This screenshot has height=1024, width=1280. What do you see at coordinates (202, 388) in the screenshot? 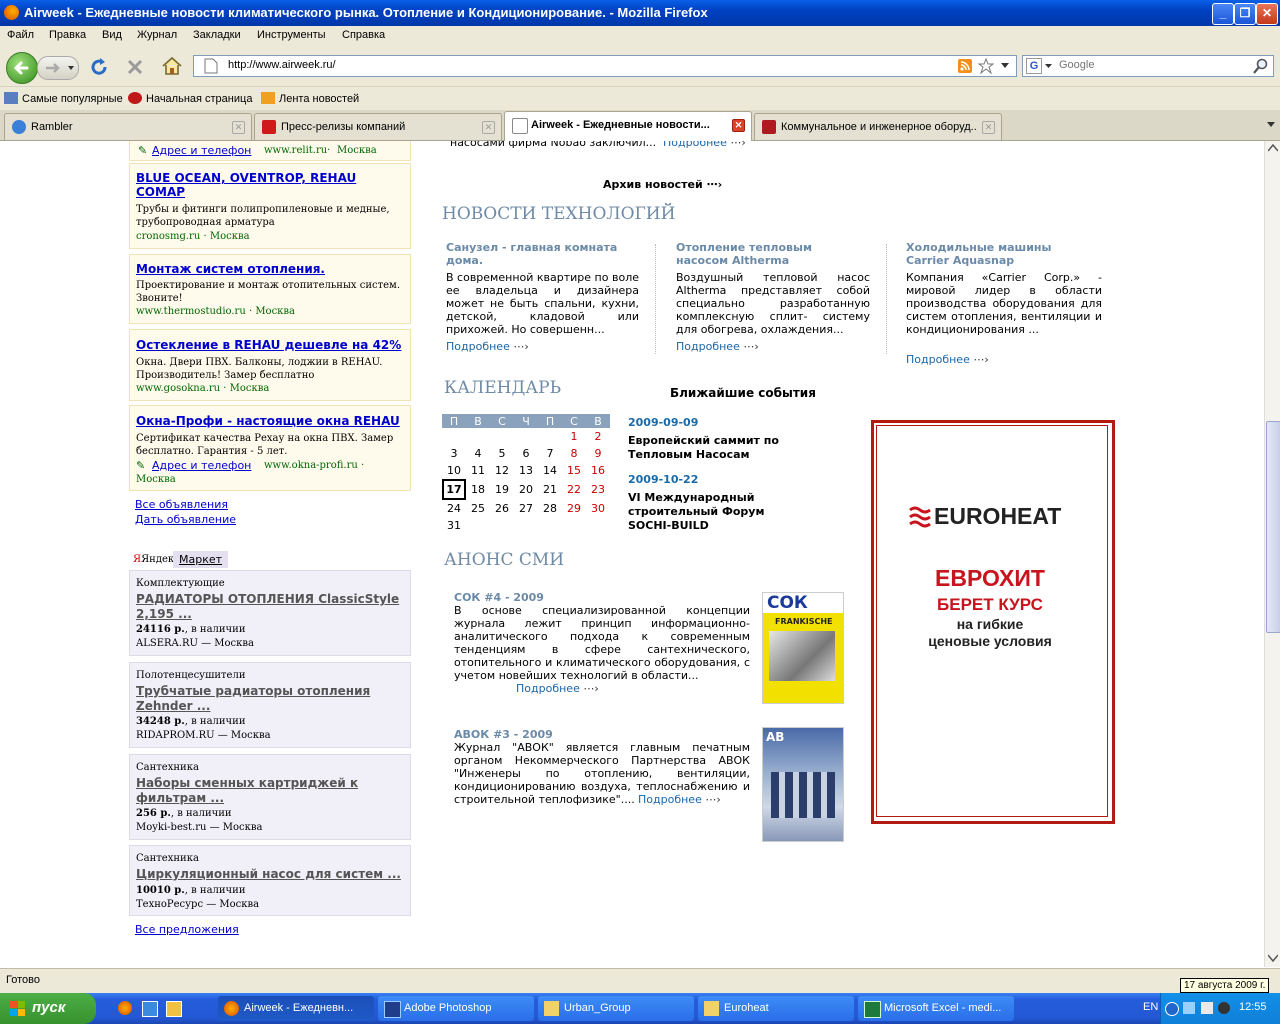
I see `ad-site: www.gosokna.ru · Москва` at bounding box center [202, 388].